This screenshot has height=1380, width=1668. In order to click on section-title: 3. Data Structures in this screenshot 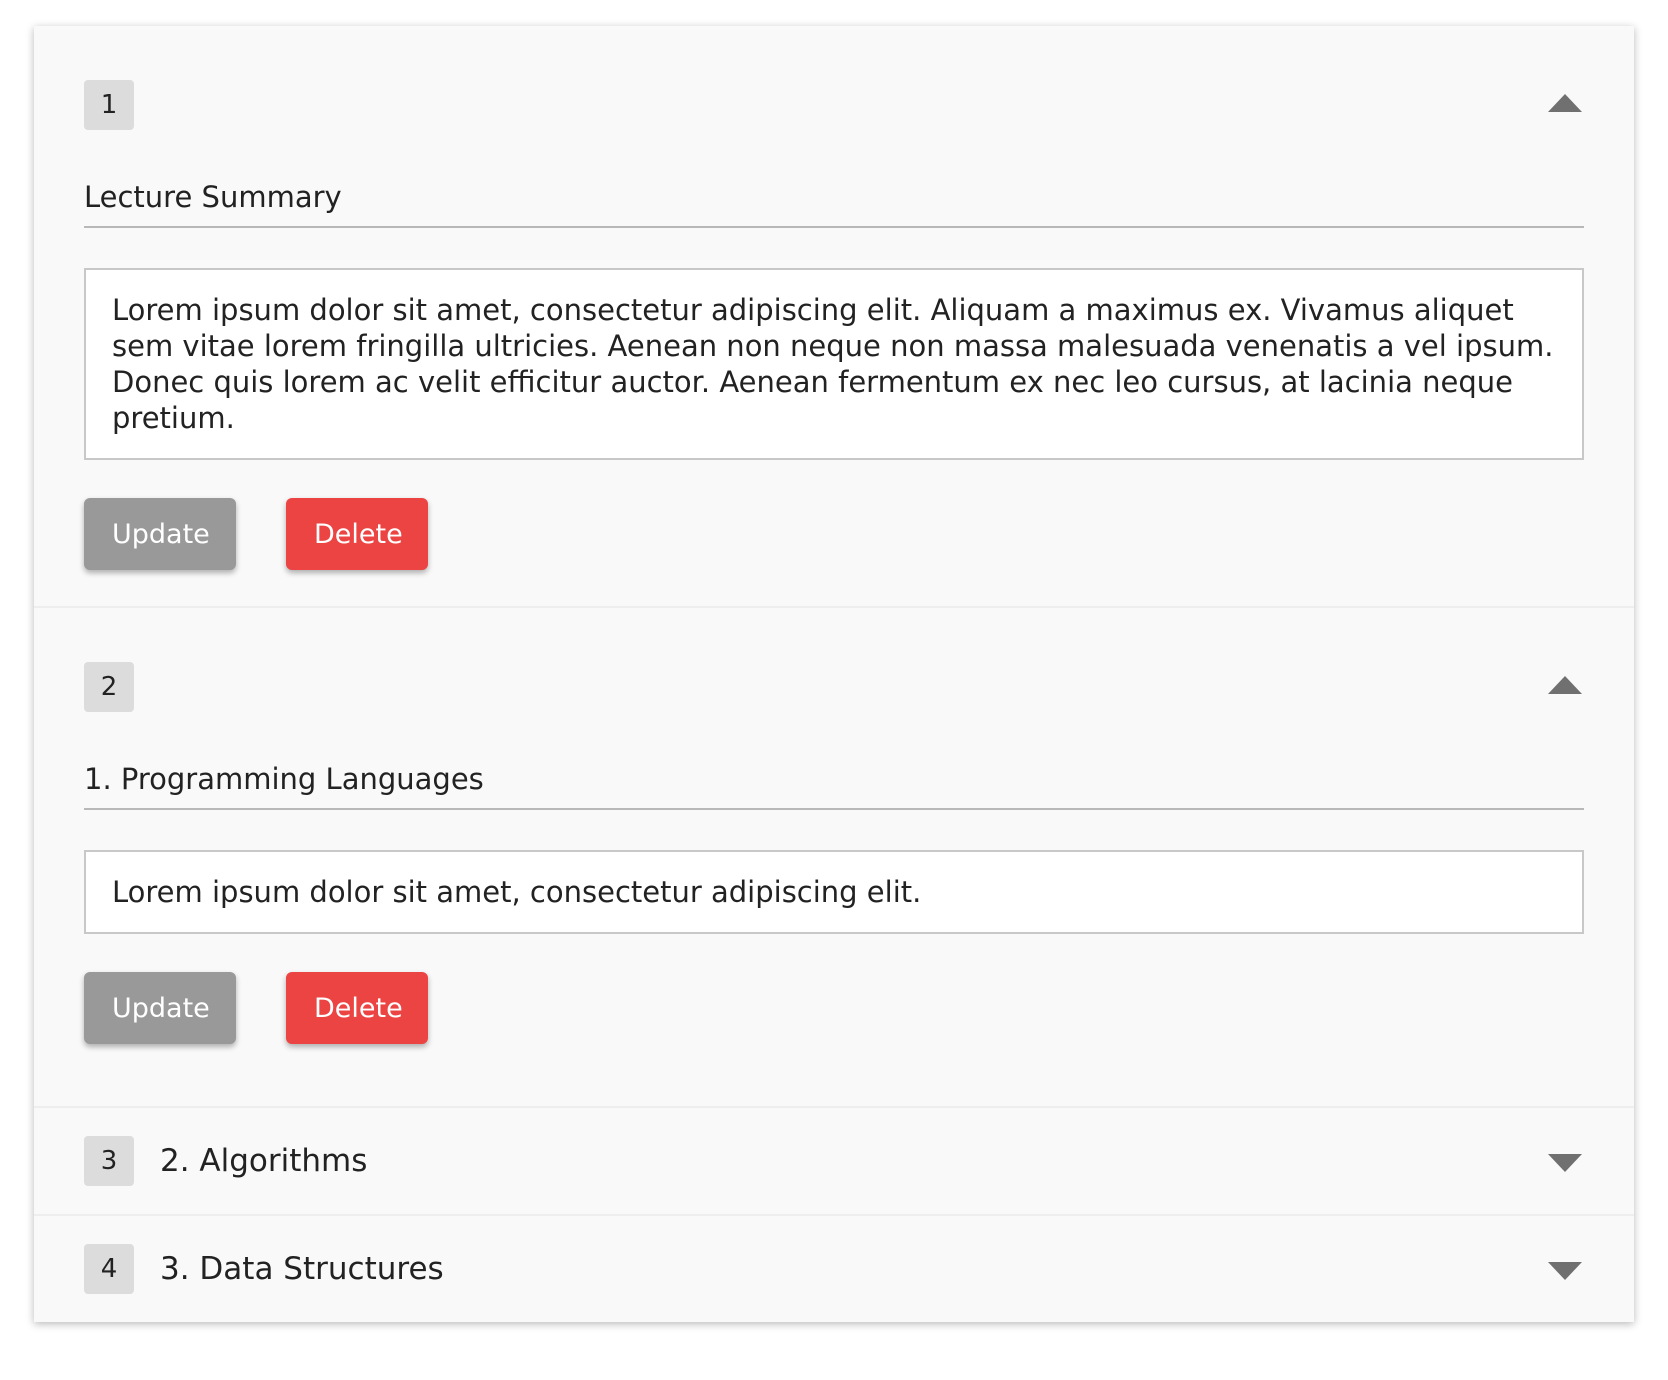, I will do `click(302, 1269)`.